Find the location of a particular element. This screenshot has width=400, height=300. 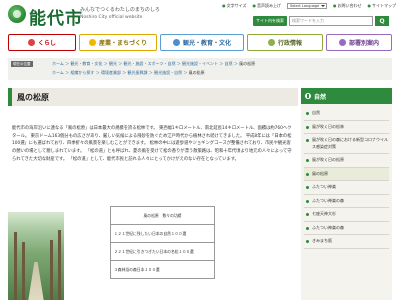

breadcrumb-link: 組織から探す is located at coordinates (82, 72).